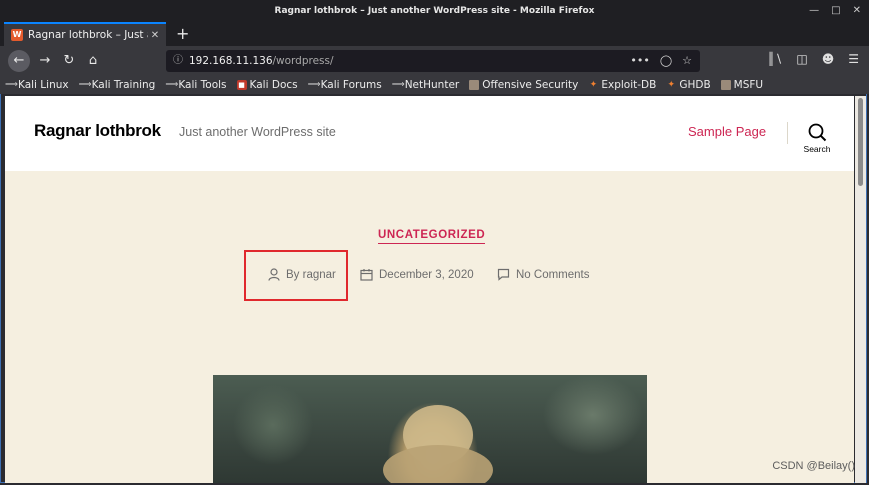  What do you see at coordinates (155, 35) in the screenshot?
I see `close-tab-icon: ✕` at bounding box center [155, 35].